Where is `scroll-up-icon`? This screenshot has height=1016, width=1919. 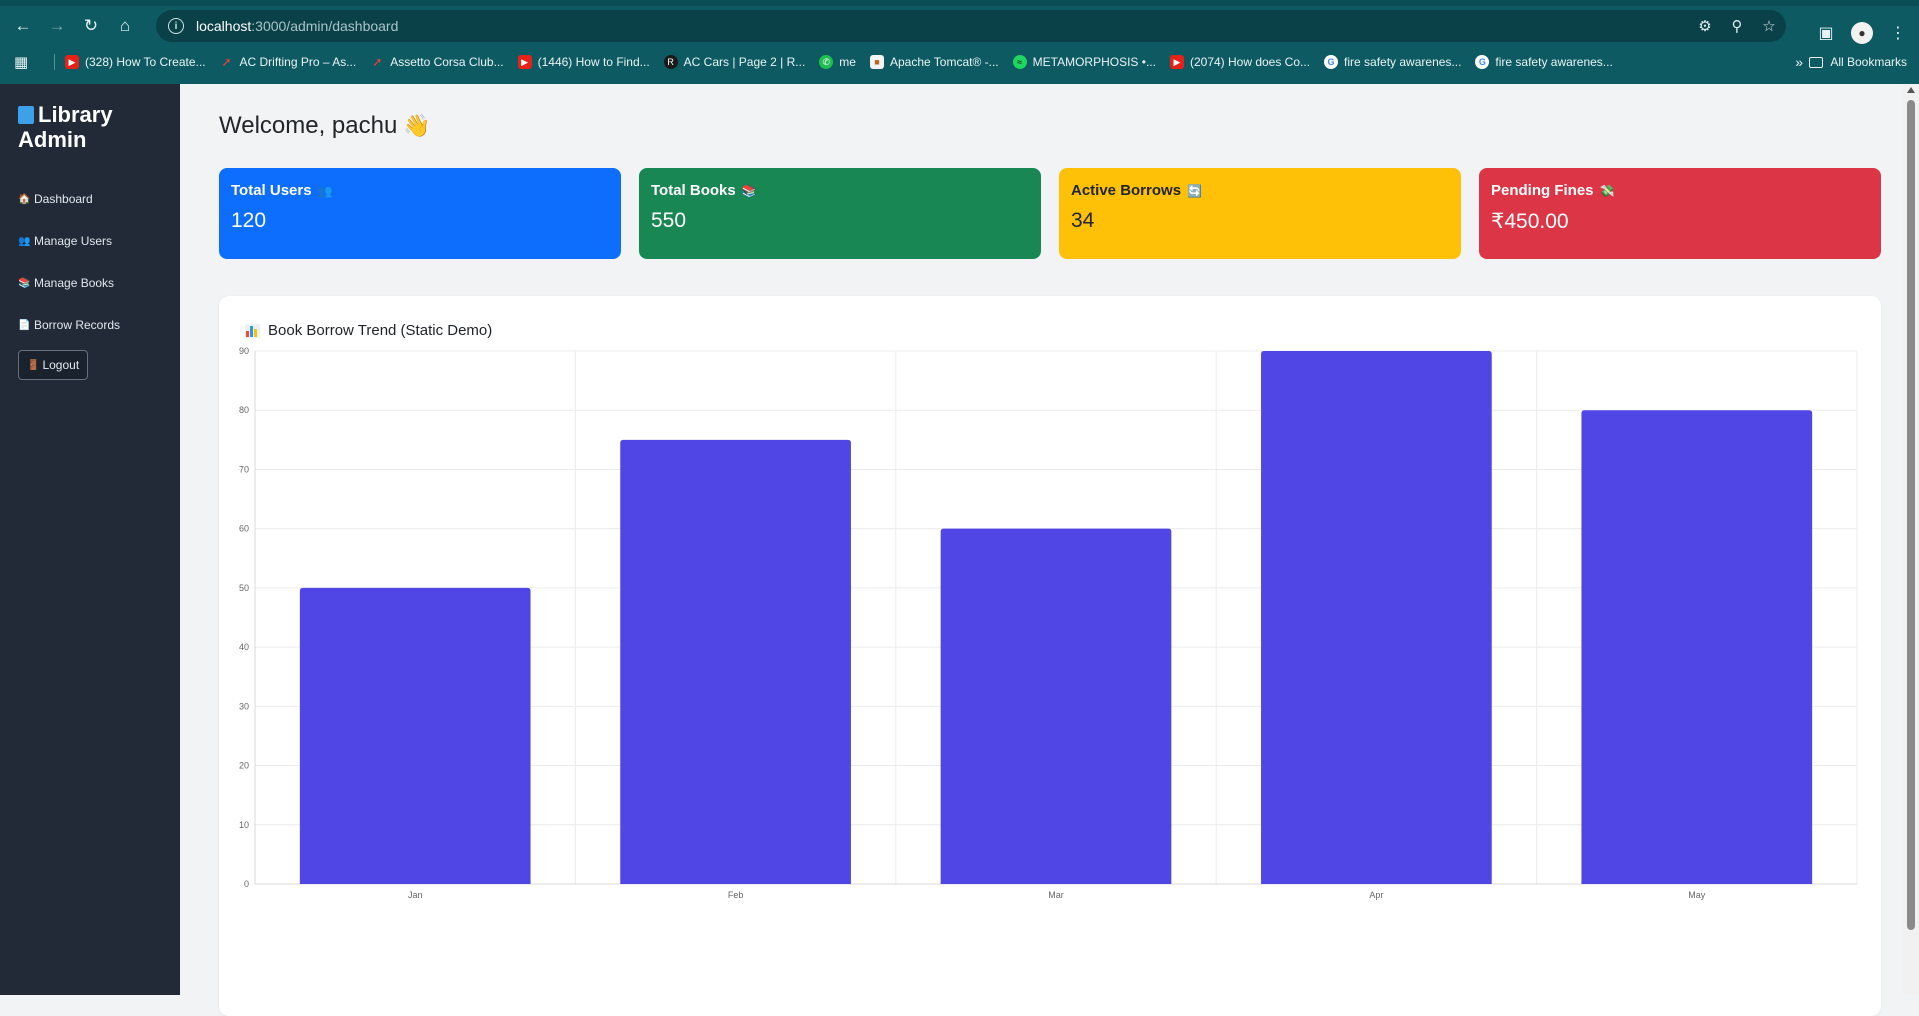 scroll-up-icon is located at coordinates (1911, 90).